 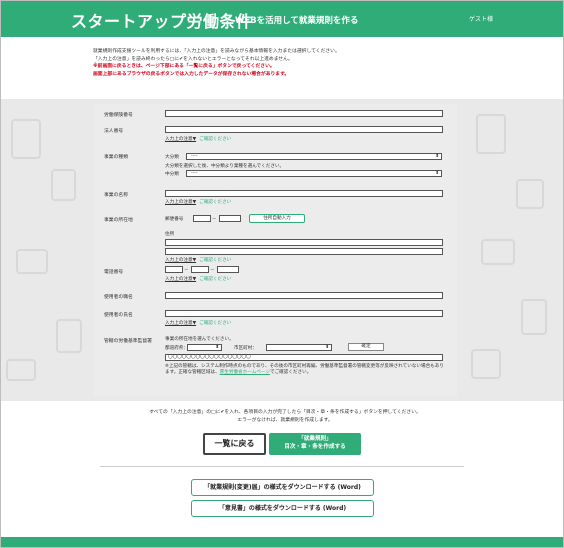 I want to click on phone-dash-1: －, so click(x=186, y=270).